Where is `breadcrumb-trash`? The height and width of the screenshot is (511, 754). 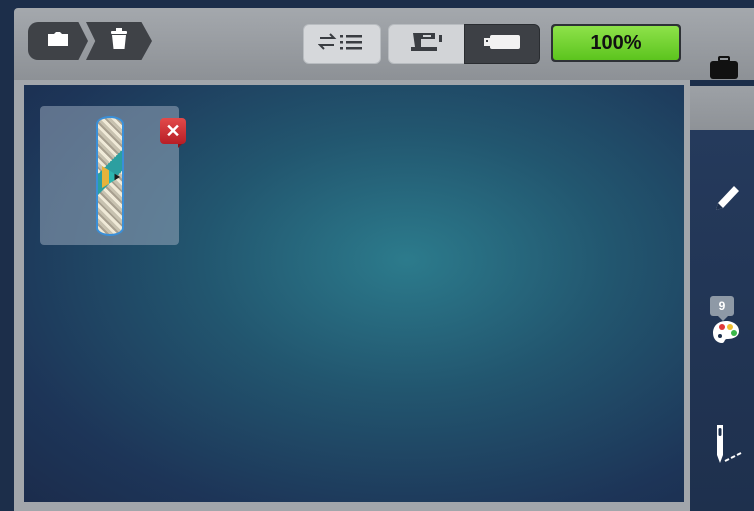 breadcrumb-trash is located at coordinates (119, 41).